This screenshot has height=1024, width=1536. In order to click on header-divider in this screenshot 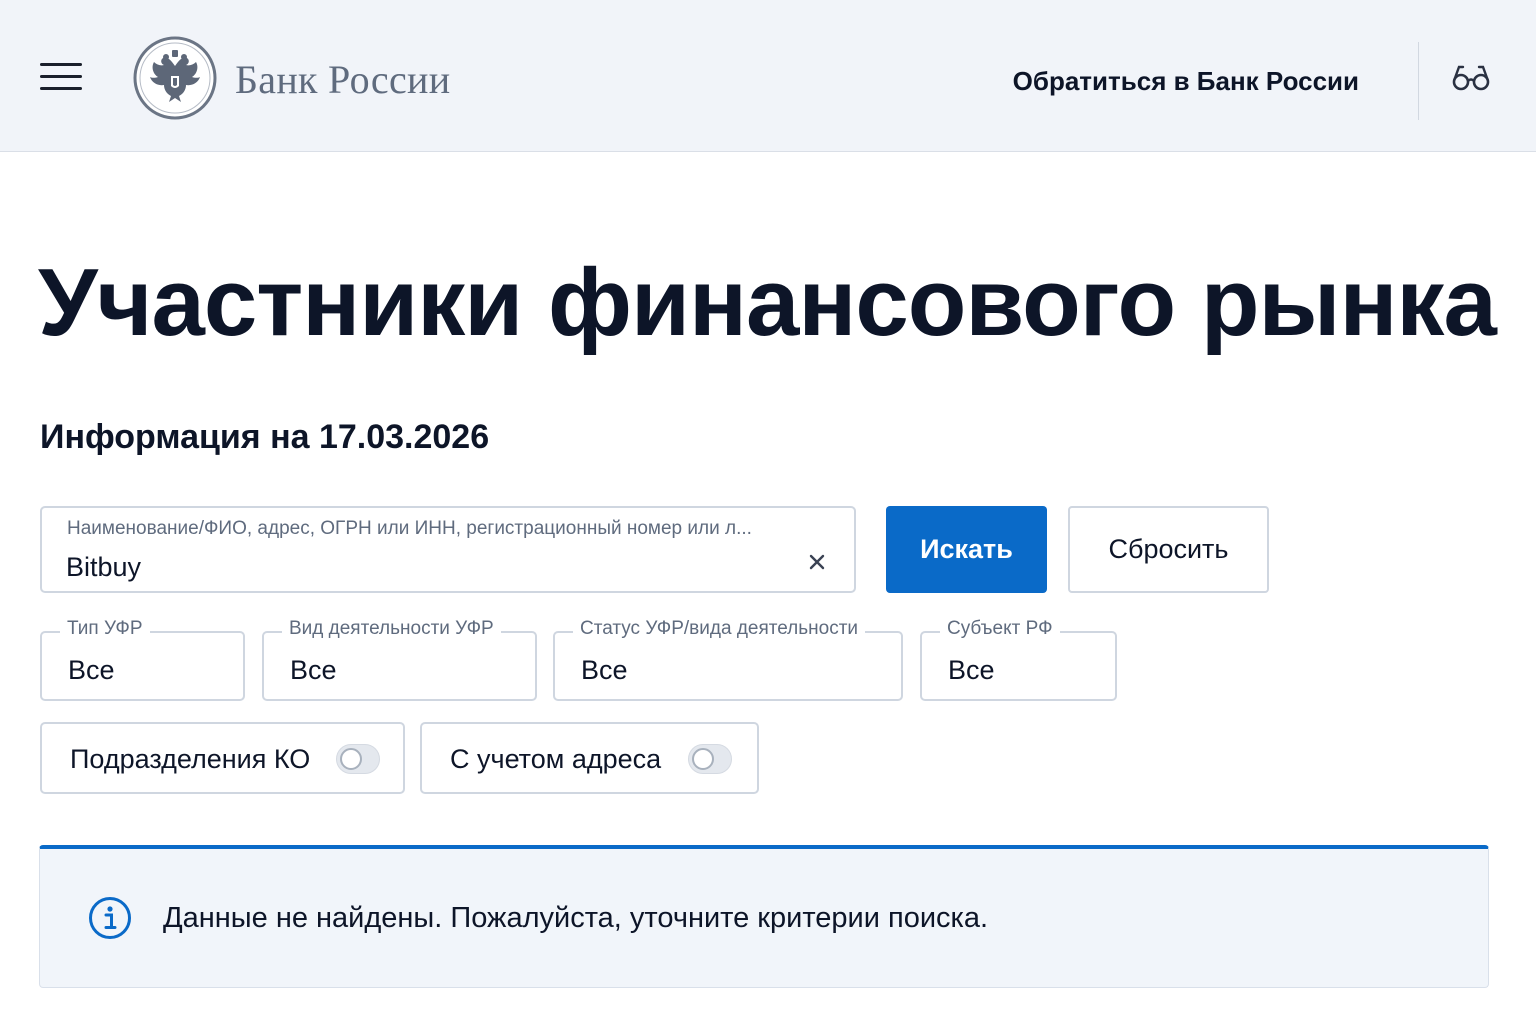, I will do `click(1418, 81)`.